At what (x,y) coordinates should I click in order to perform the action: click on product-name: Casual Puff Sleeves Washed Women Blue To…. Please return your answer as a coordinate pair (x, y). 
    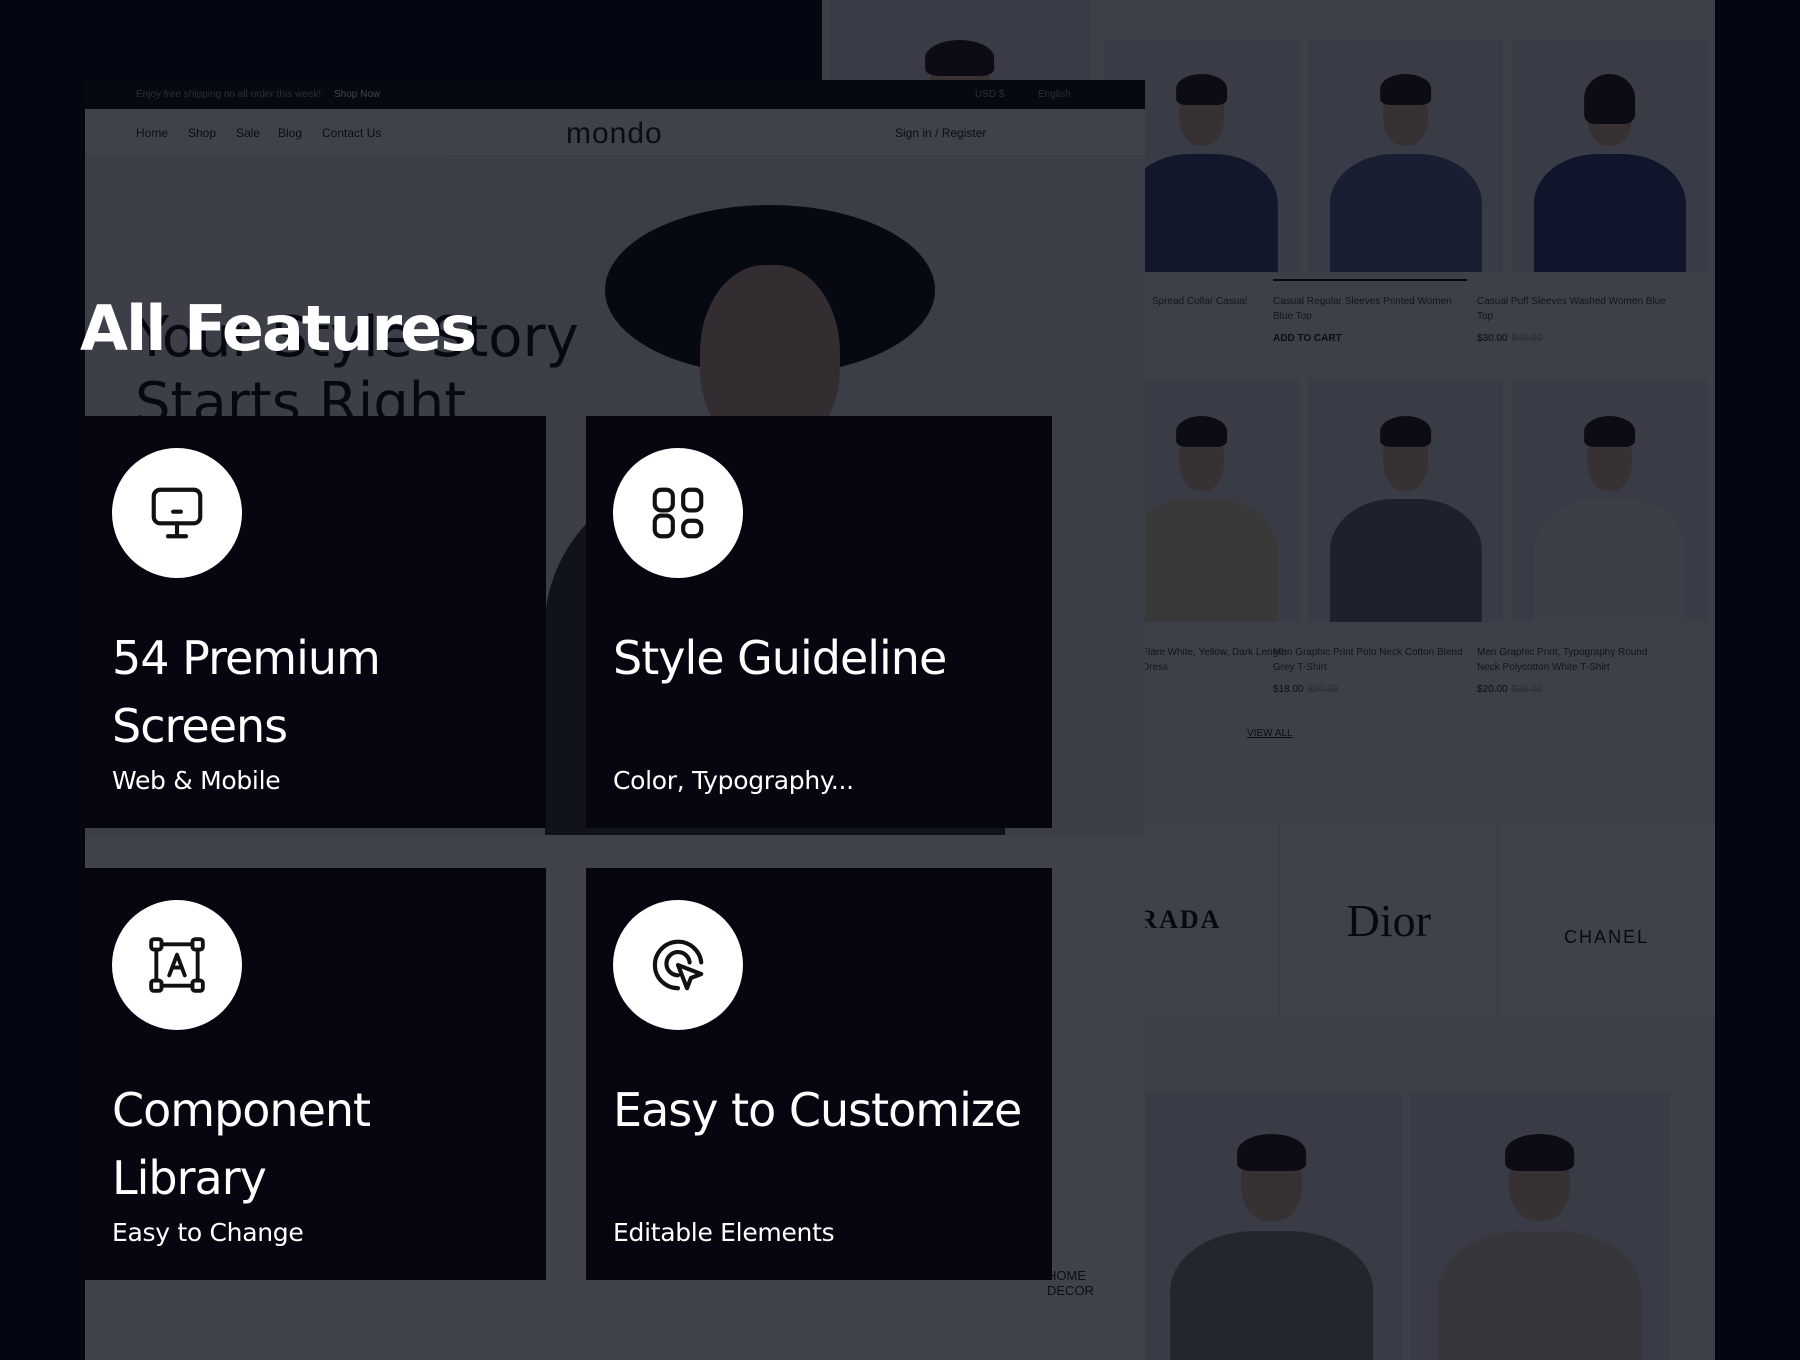
    Looking at the image, I should click on (1571, 309).